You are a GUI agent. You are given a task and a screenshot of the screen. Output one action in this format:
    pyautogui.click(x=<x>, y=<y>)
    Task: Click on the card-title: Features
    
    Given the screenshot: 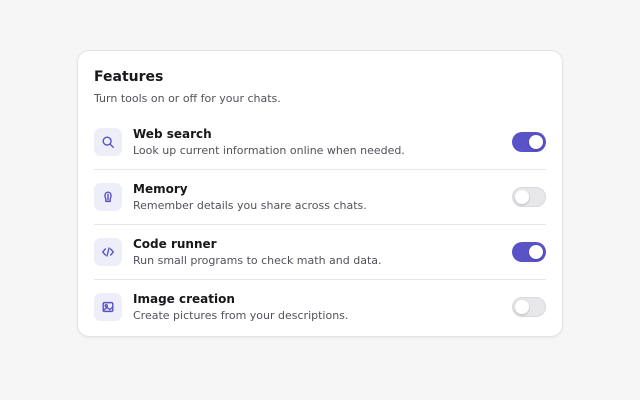 What is the action you would take?
    pyautogui.click(x=129, y=77)
    